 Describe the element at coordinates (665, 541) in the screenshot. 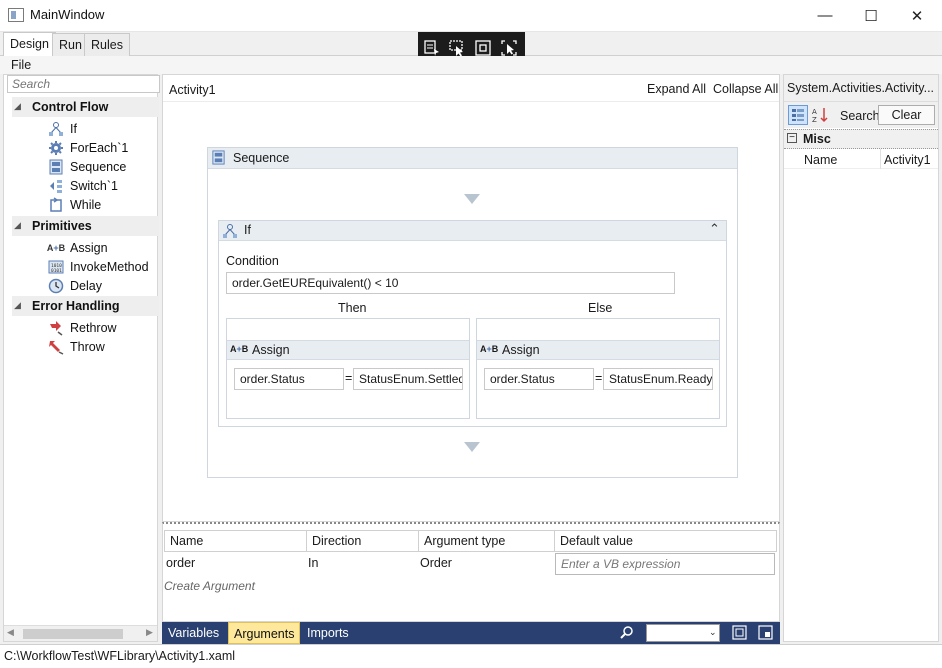

I see `column-header-default-value: Default value` at that location.